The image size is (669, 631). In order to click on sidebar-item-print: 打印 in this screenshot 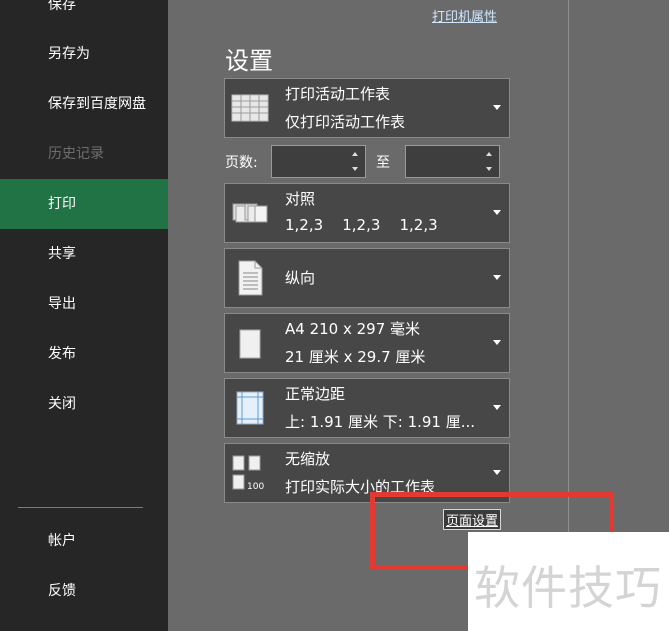, I will do `click(84, 204)`.